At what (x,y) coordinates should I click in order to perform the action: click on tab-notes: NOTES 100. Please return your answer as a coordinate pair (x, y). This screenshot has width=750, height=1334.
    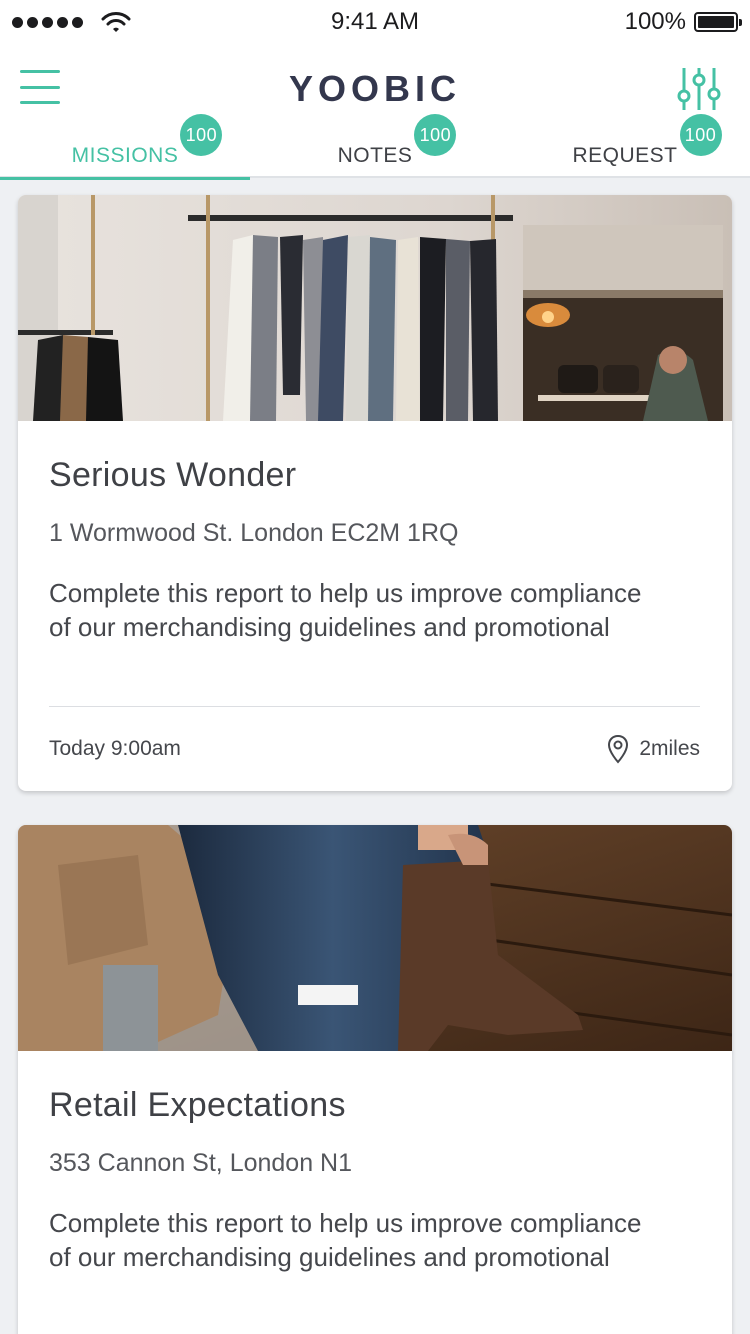
    Looking at the image, I should click on (375, 146).